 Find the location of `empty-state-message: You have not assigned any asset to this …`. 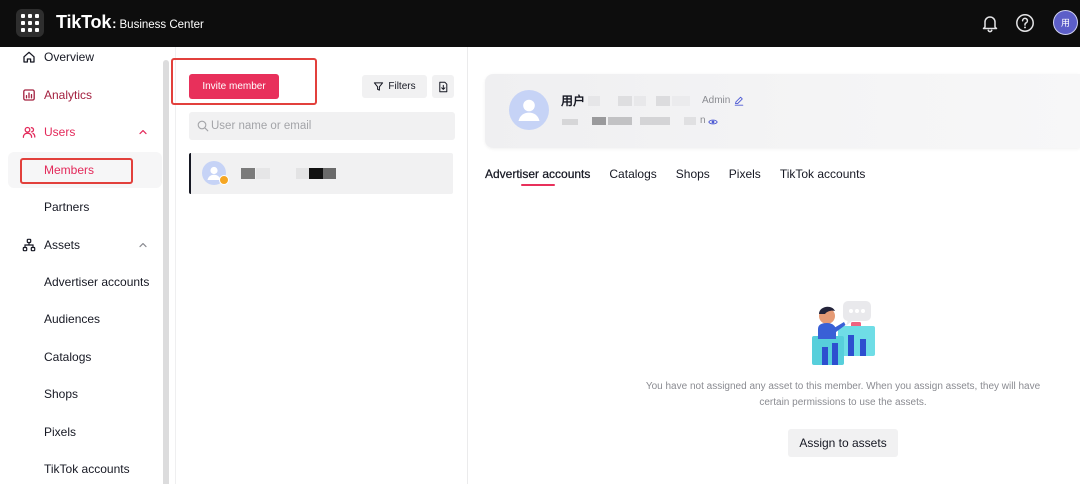

empty-state-message: You have not assigned any asset to this … is located at coordinates (843, 394).